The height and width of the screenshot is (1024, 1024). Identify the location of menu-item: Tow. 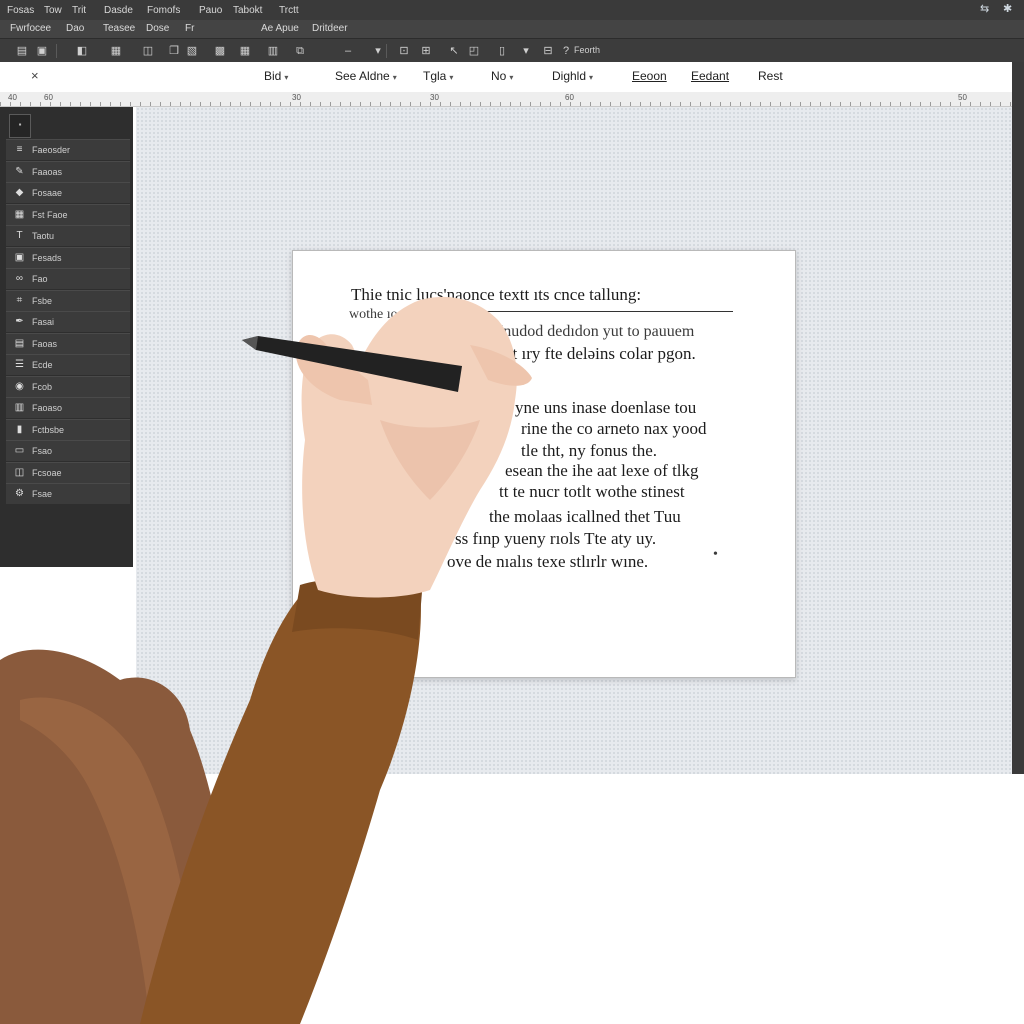
(53, 10).